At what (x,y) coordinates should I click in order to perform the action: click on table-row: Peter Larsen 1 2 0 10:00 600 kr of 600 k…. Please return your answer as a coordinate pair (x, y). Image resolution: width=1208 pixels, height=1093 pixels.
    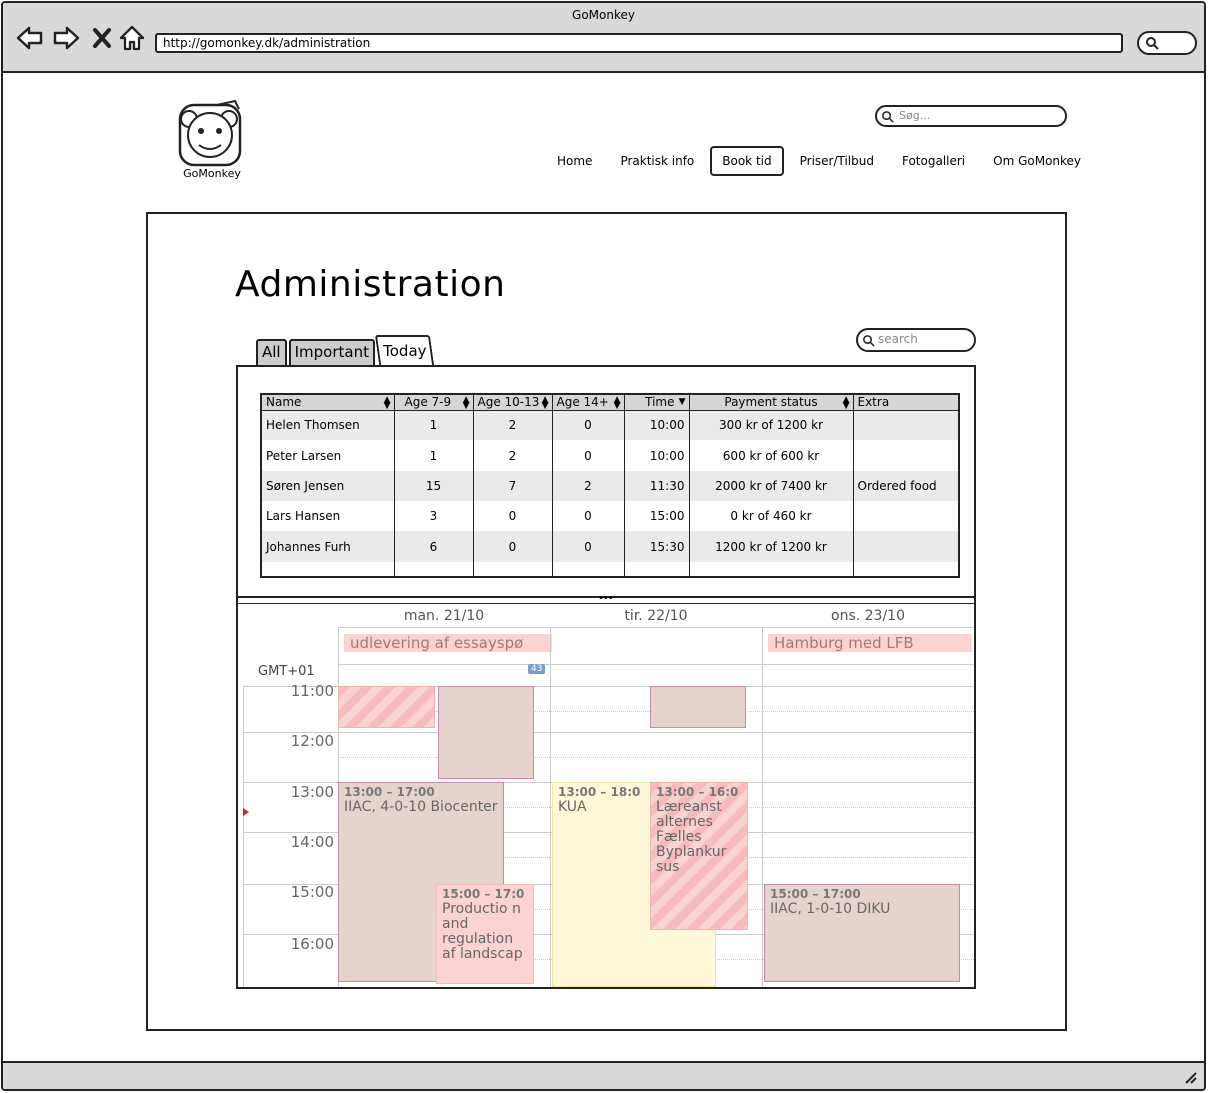
    Looking at the image, I should click on (610, 455).